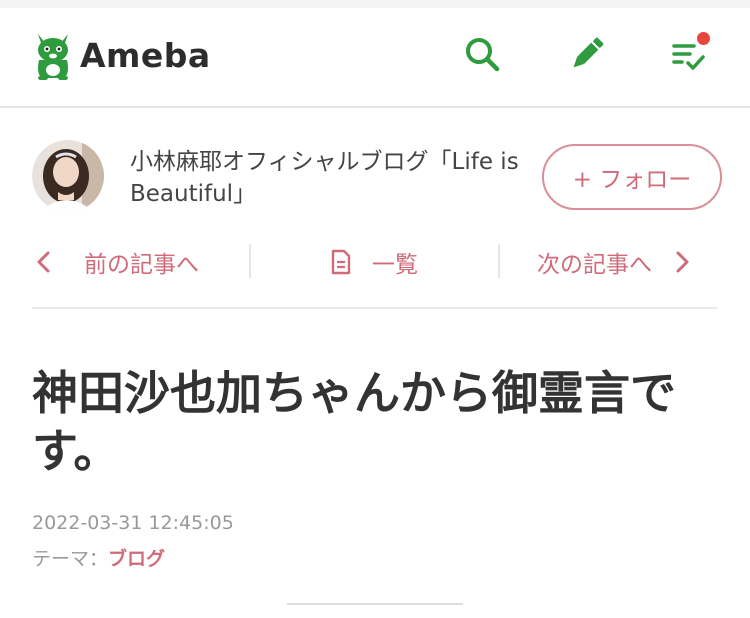 The width and height of the screenshot is (750, 618). Describe the element at coordinates (43, 262) in the screenshot. I see `chevron-left-icon` at that location.